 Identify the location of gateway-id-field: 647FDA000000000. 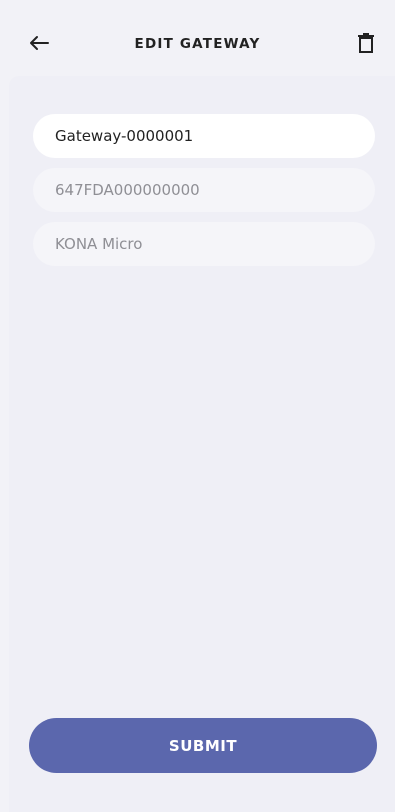
(204, 190).